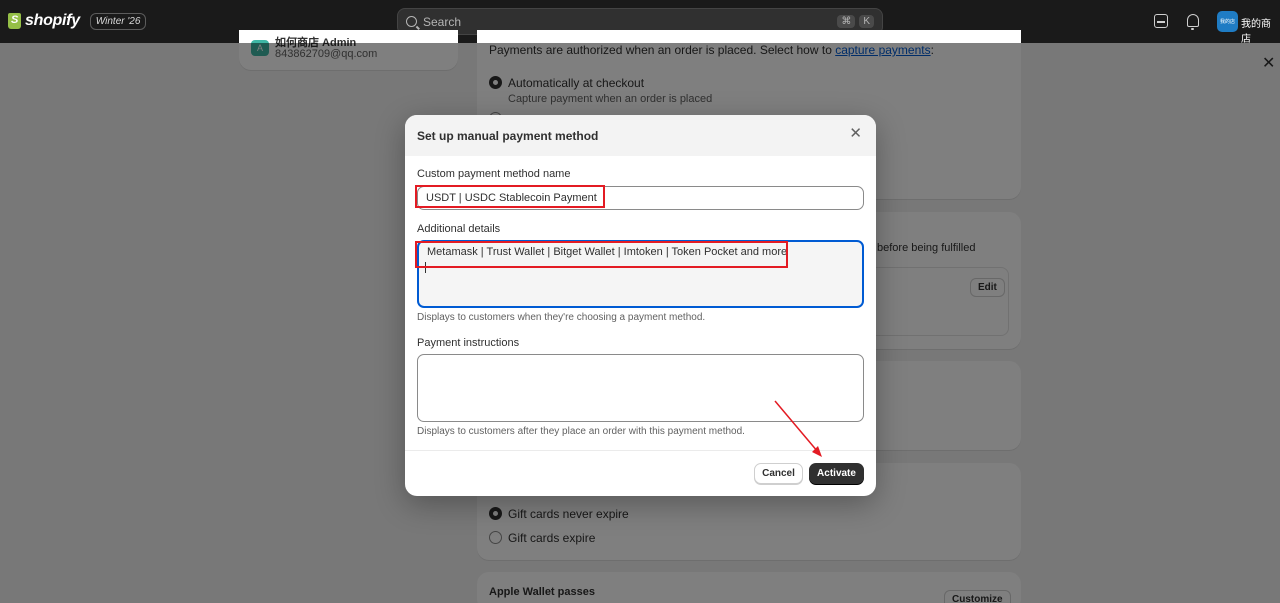 Image resolution: width=1280 pixels, height=603 pixels. I want to click on store-avatar: 我的店, so click(1227, 21).